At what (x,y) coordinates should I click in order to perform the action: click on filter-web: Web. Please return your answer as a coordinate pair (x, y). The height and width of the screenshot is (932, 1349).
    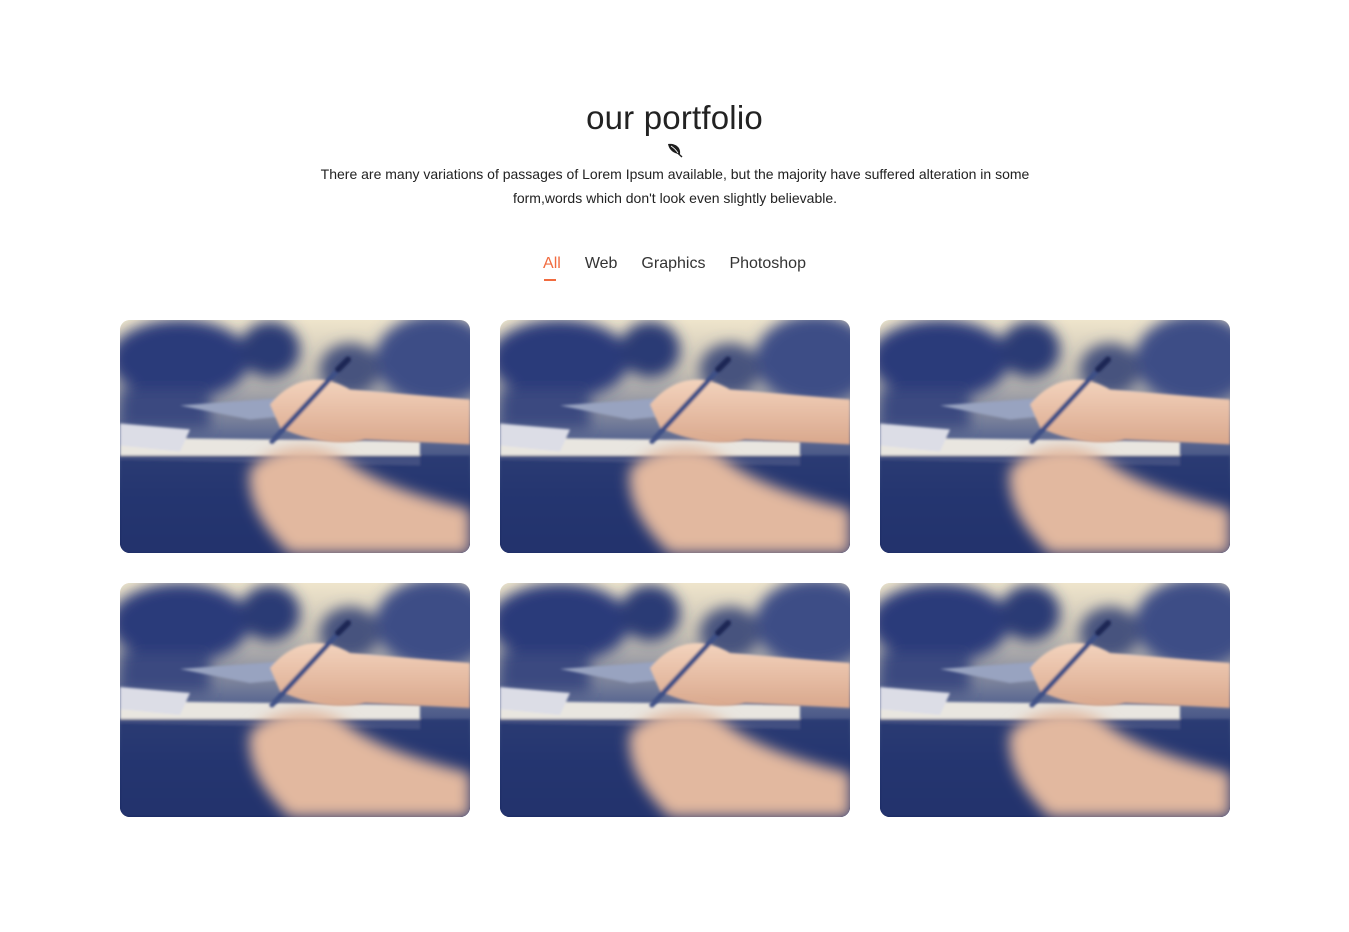
    Looking at the image, I should click on (601, 266).